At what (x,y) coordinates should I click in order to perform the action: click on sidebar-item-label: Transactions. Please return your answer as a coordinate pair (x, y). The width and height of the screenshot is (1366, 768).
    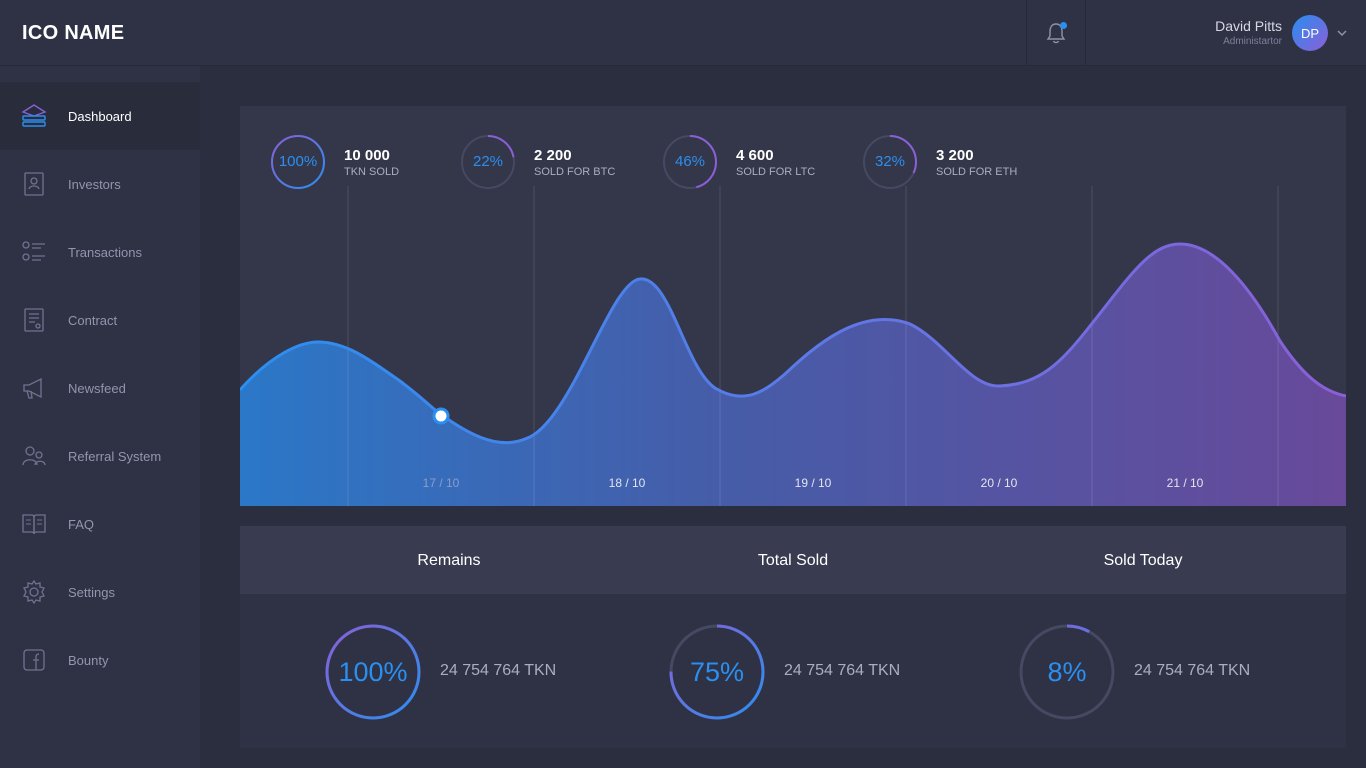
    Looking at the image, I should click on (105, 252).